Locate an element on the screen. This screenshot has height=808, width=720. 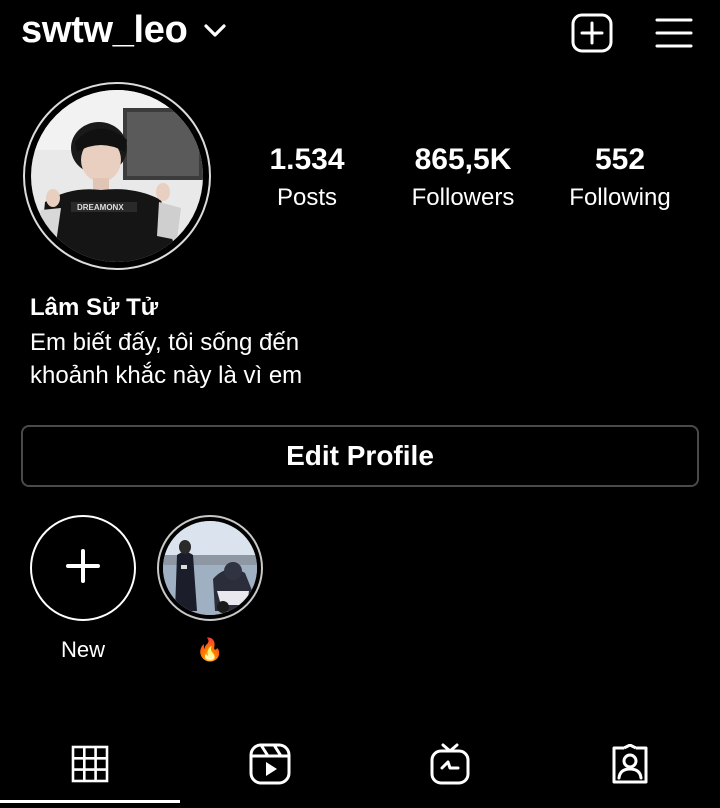
story-highlight: 🔥 is located at coordinates (210, 589).